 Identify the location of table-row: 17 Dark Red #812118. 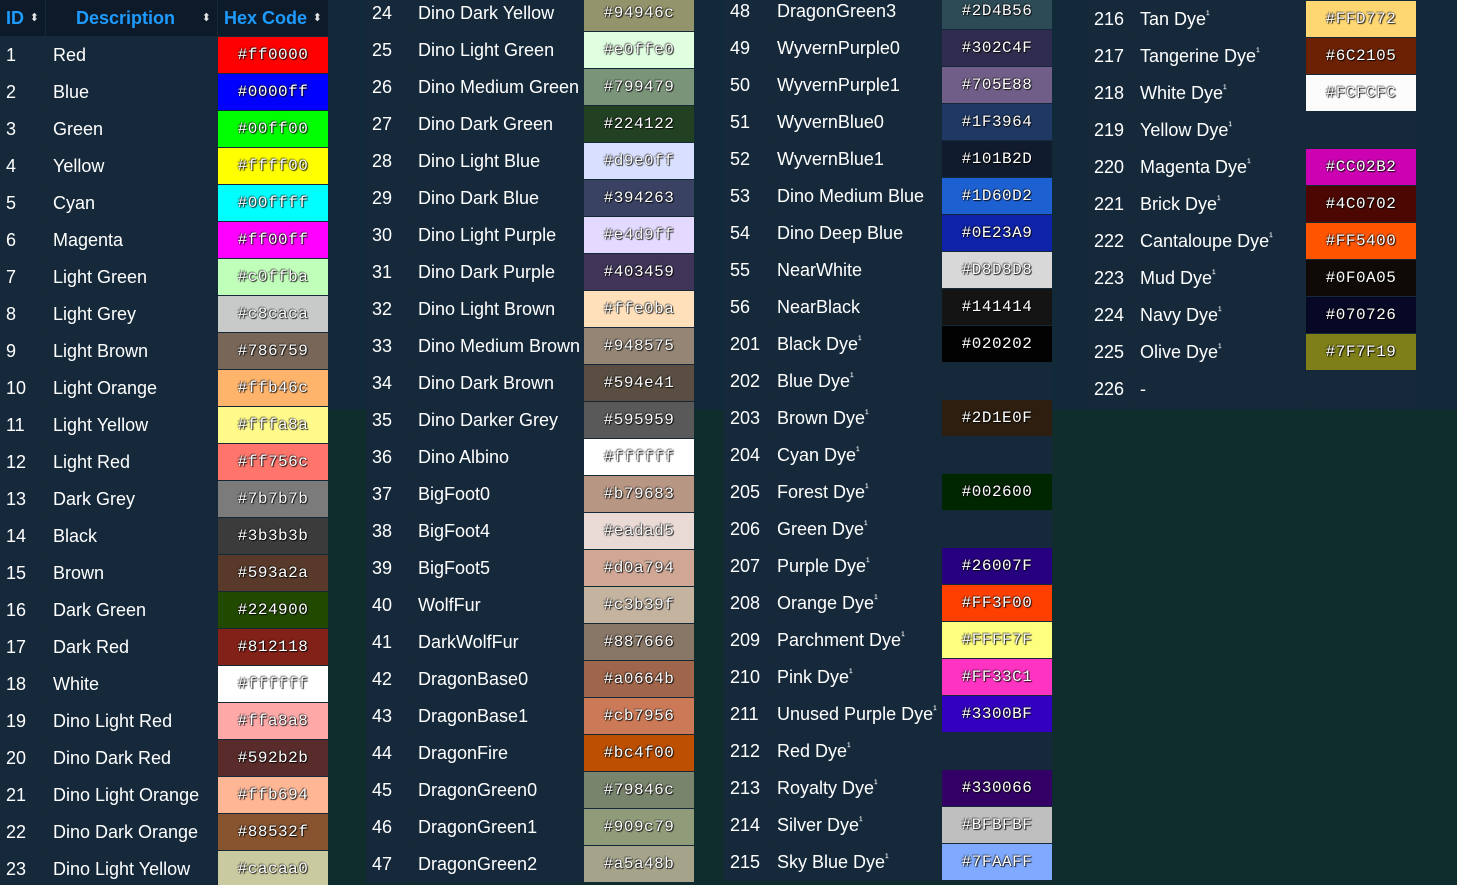
(164, 647).